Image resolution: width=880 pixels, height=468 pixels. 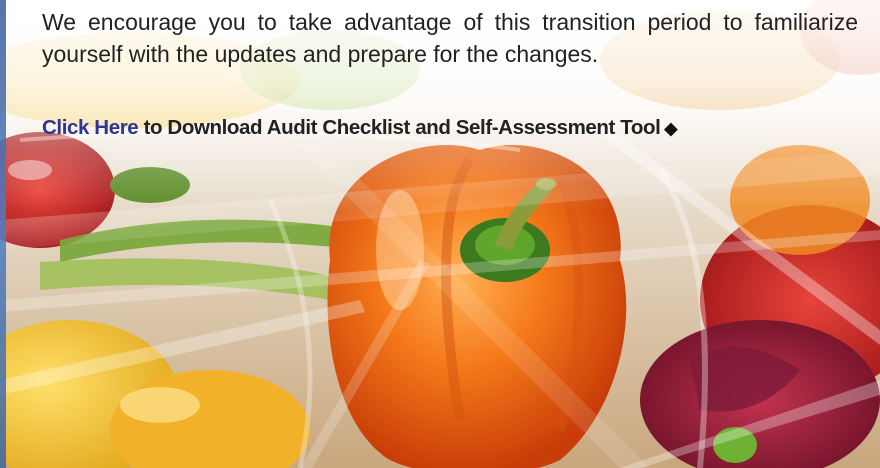 I want to click on left-accent-strip, so click(x=3, y=234).